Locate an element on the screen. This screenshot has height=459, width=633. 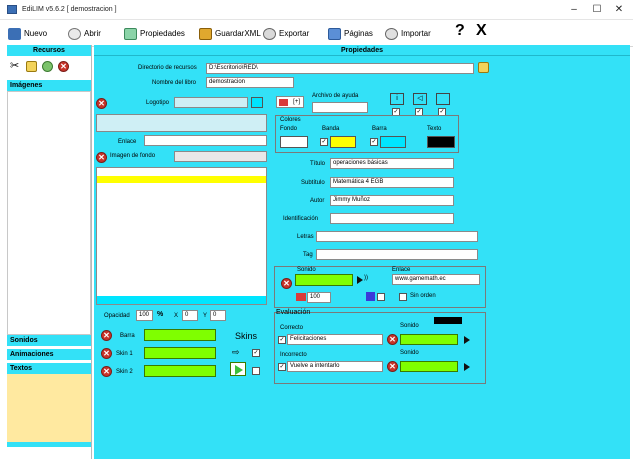
sidebar-item-sonidos: Sonidos is located at coordinates (49, 340).